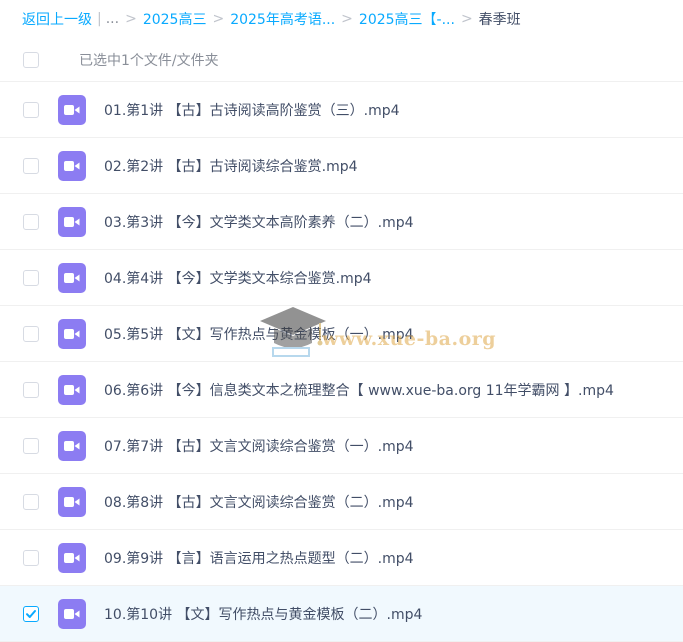 Image resolution: width=683 pixels, height=642 pixels. I want to click on breadcrumb-item: 2025高三, so click(175, 19).